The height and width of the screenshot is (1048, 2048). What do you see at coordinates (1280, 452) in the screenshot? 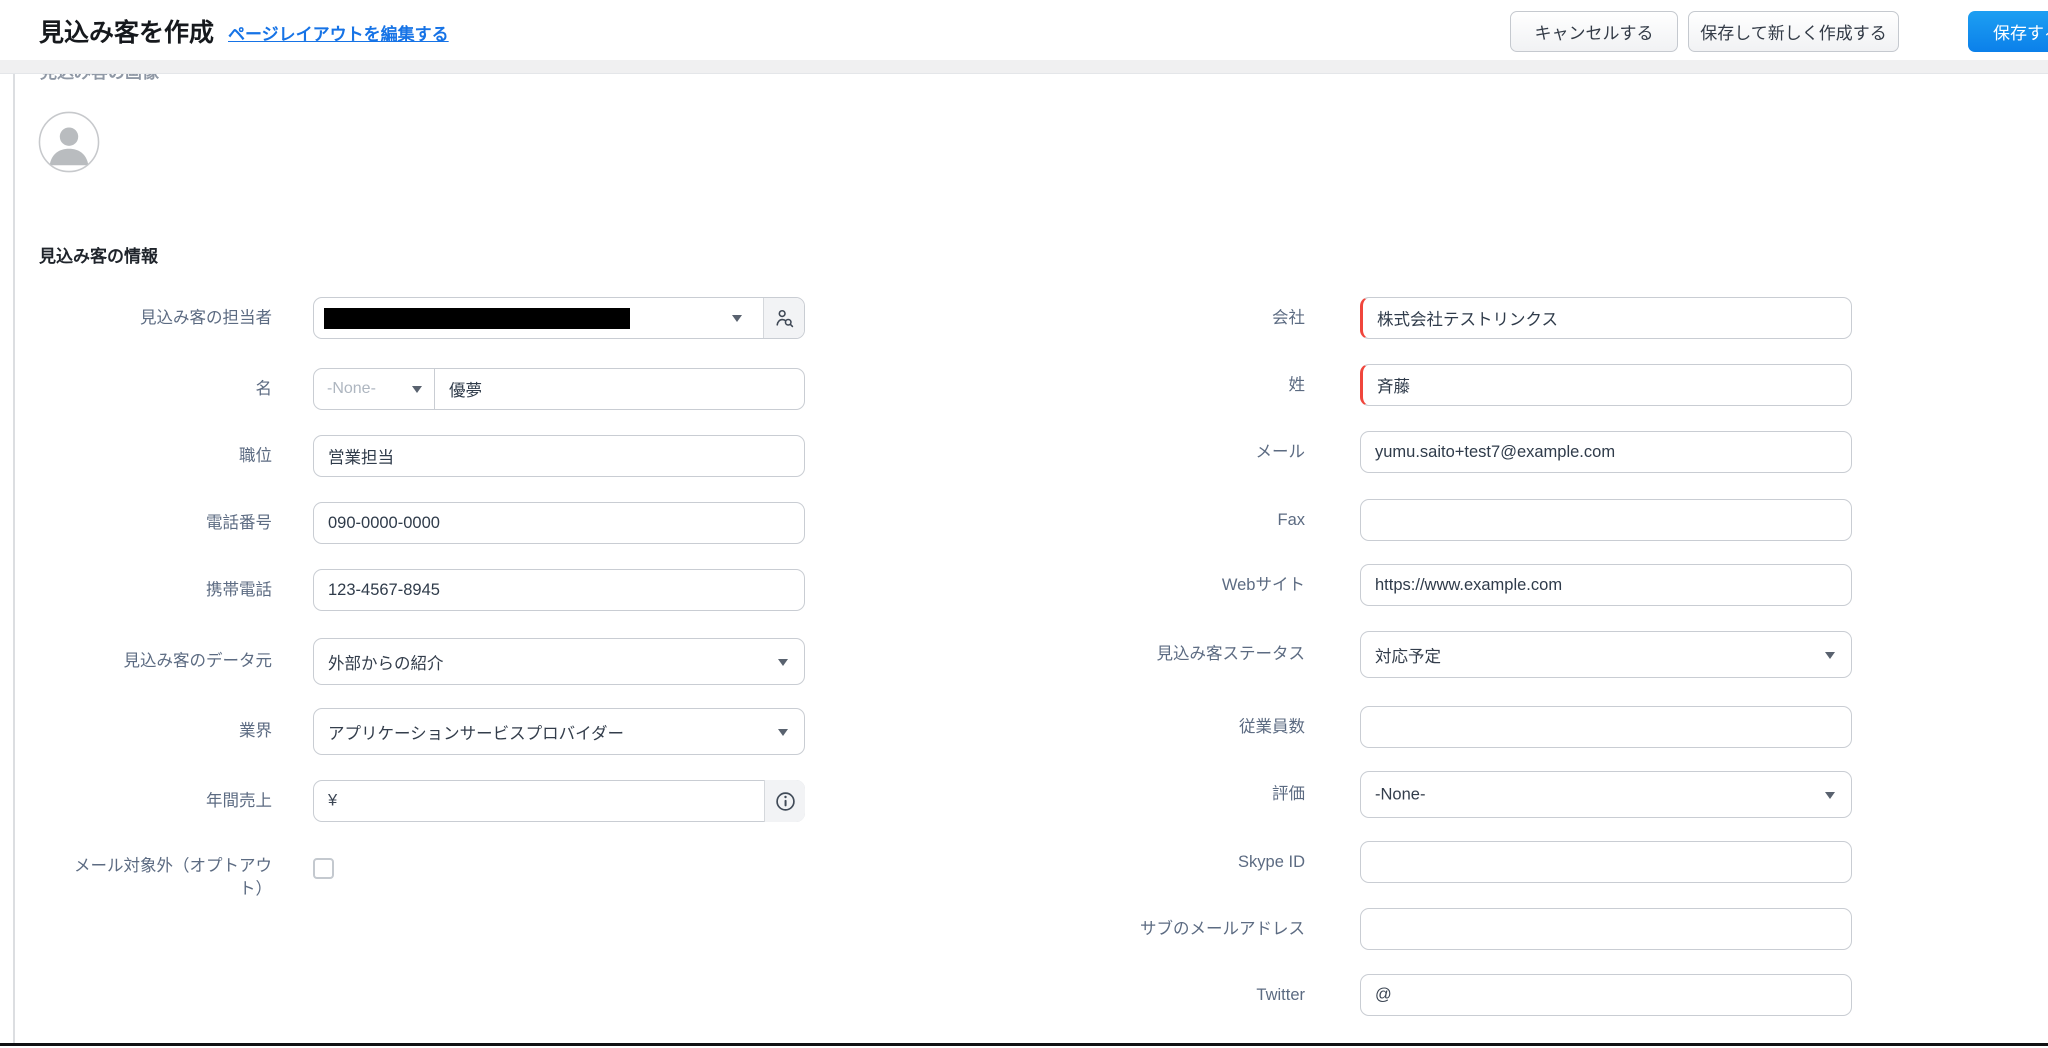
I see `email-label: メール` at bounding box center [1280, 452].